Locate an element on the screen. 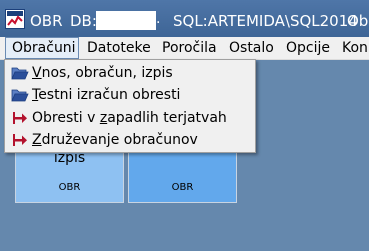 The width and height of the screenshot is (369, 251). menu-porocila-label: Poročila is located at coordinates (189, 48).